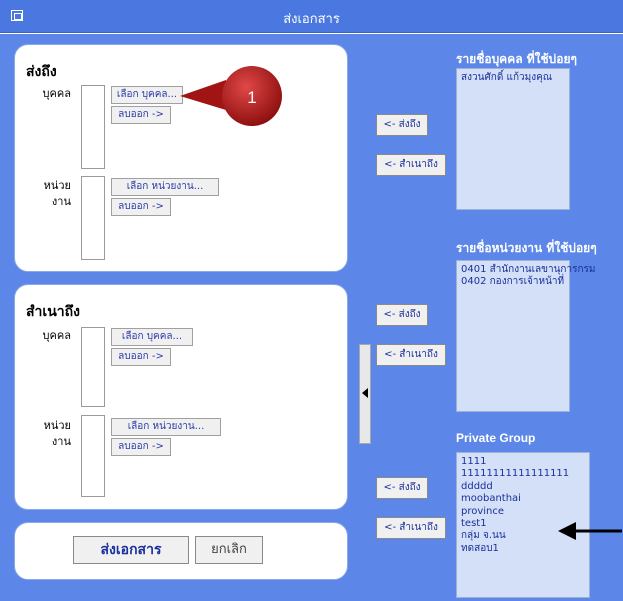 The width and height of the screenshot is (623, 601). I want to click on send-to-from-people-button: <- ส่งถึง, so click(402, 125).